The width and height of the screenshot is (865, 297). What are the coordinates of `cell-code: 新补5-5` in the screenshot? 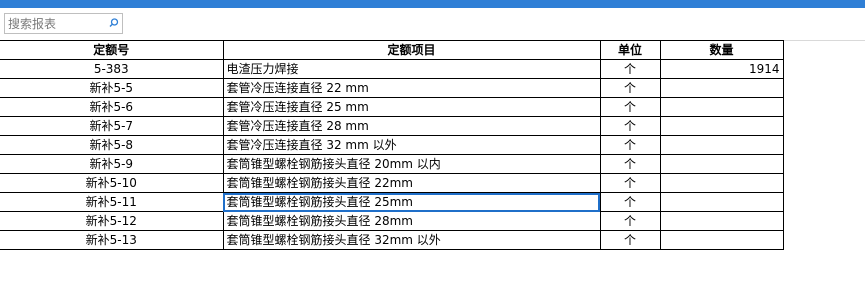 It's located at (112, 88).